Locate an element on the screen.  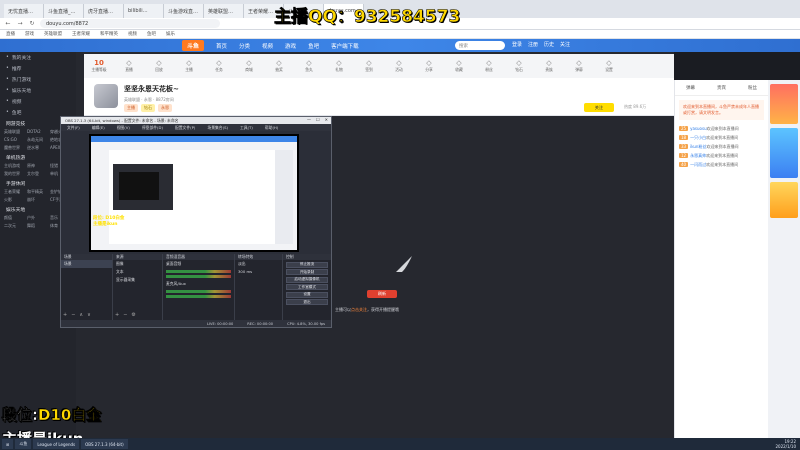
maximize-icon: ☐ is located at coordinates (318, 119).